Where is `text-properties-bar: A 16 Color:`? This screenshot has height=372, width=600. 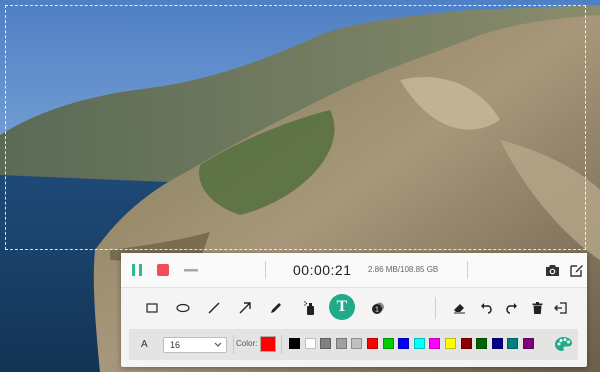
text-properties-bar: A 16 Color: is located at coordinates (353, 344).